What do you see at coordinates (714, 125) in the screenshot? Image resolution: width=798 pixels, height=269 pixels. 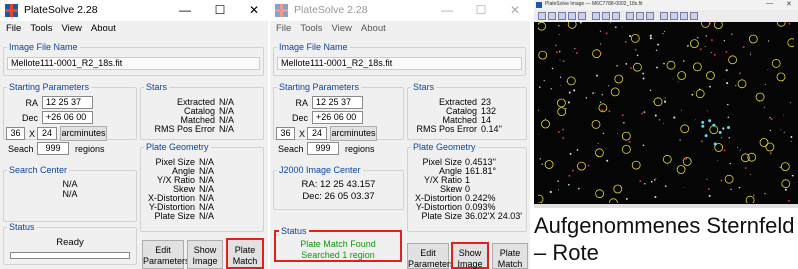 I see `matched-star-mark` at bounding box center [714, 125].